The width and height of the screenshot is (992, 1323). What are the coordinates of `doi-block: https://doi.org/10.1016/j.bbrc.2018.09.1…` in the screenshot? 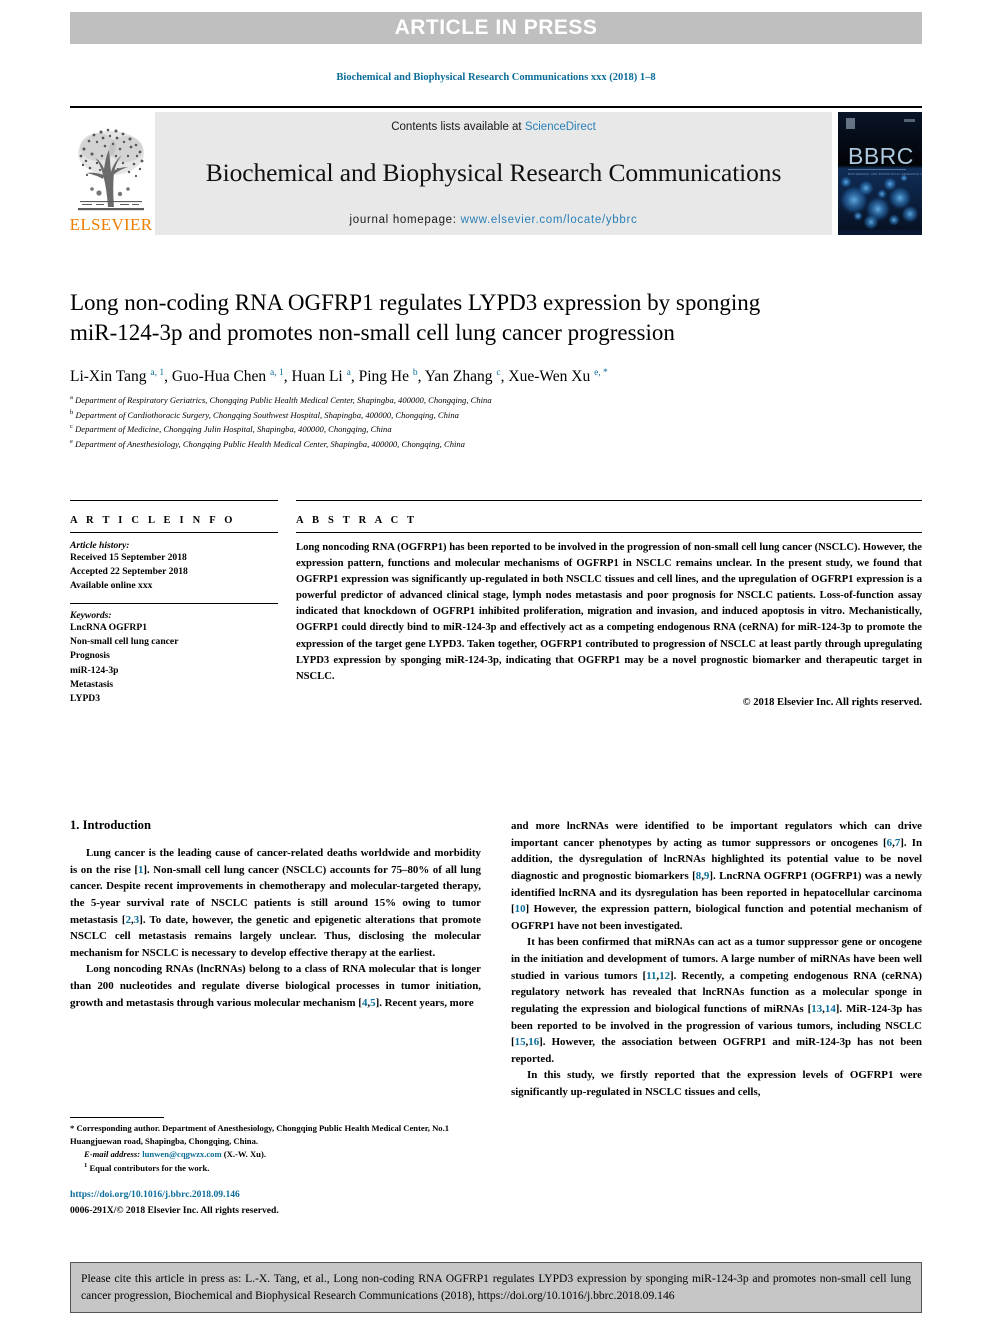 It's located at (275, 1203).